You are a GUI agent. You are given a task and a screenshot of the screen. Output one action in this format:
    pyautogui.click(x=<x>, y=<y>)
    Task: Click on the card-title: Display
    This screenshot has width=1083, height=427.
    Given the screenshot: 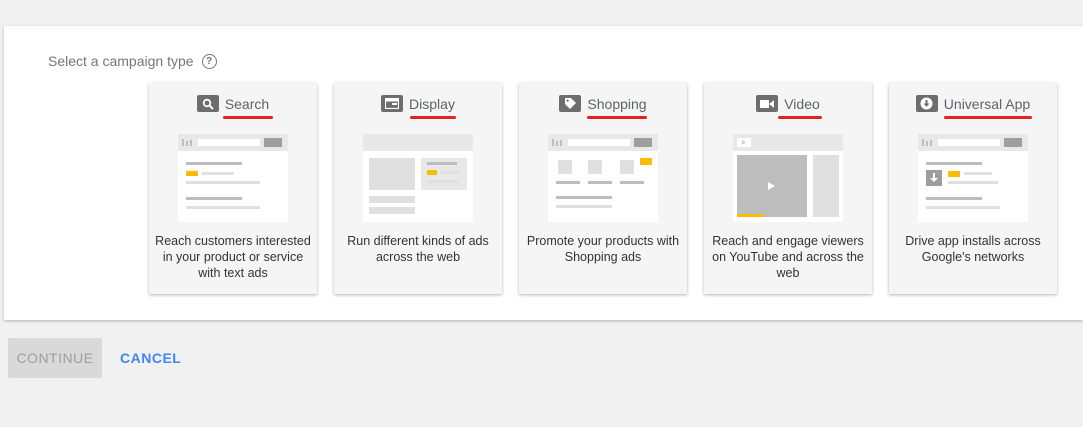 What is the action you would take?
    pyautogui.click(x=418, y=103)
    